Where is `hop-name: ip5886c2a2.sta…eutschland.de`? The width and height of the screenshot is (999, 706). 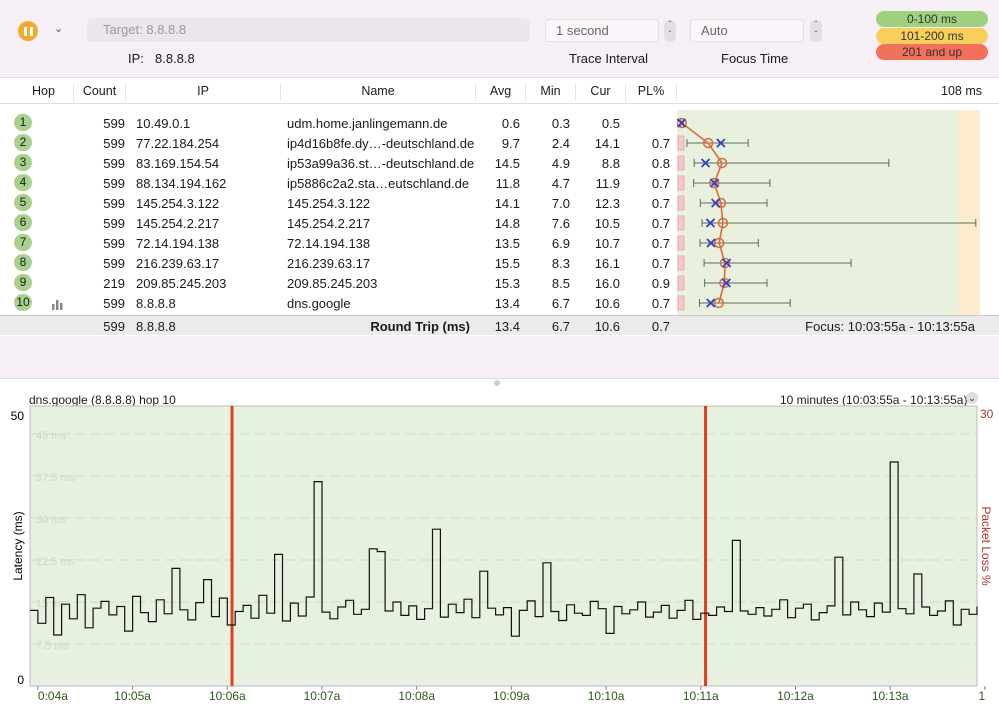 hop-name: ip5886c2a2.sta…eutschland.de is located at coordinates (378, 183).